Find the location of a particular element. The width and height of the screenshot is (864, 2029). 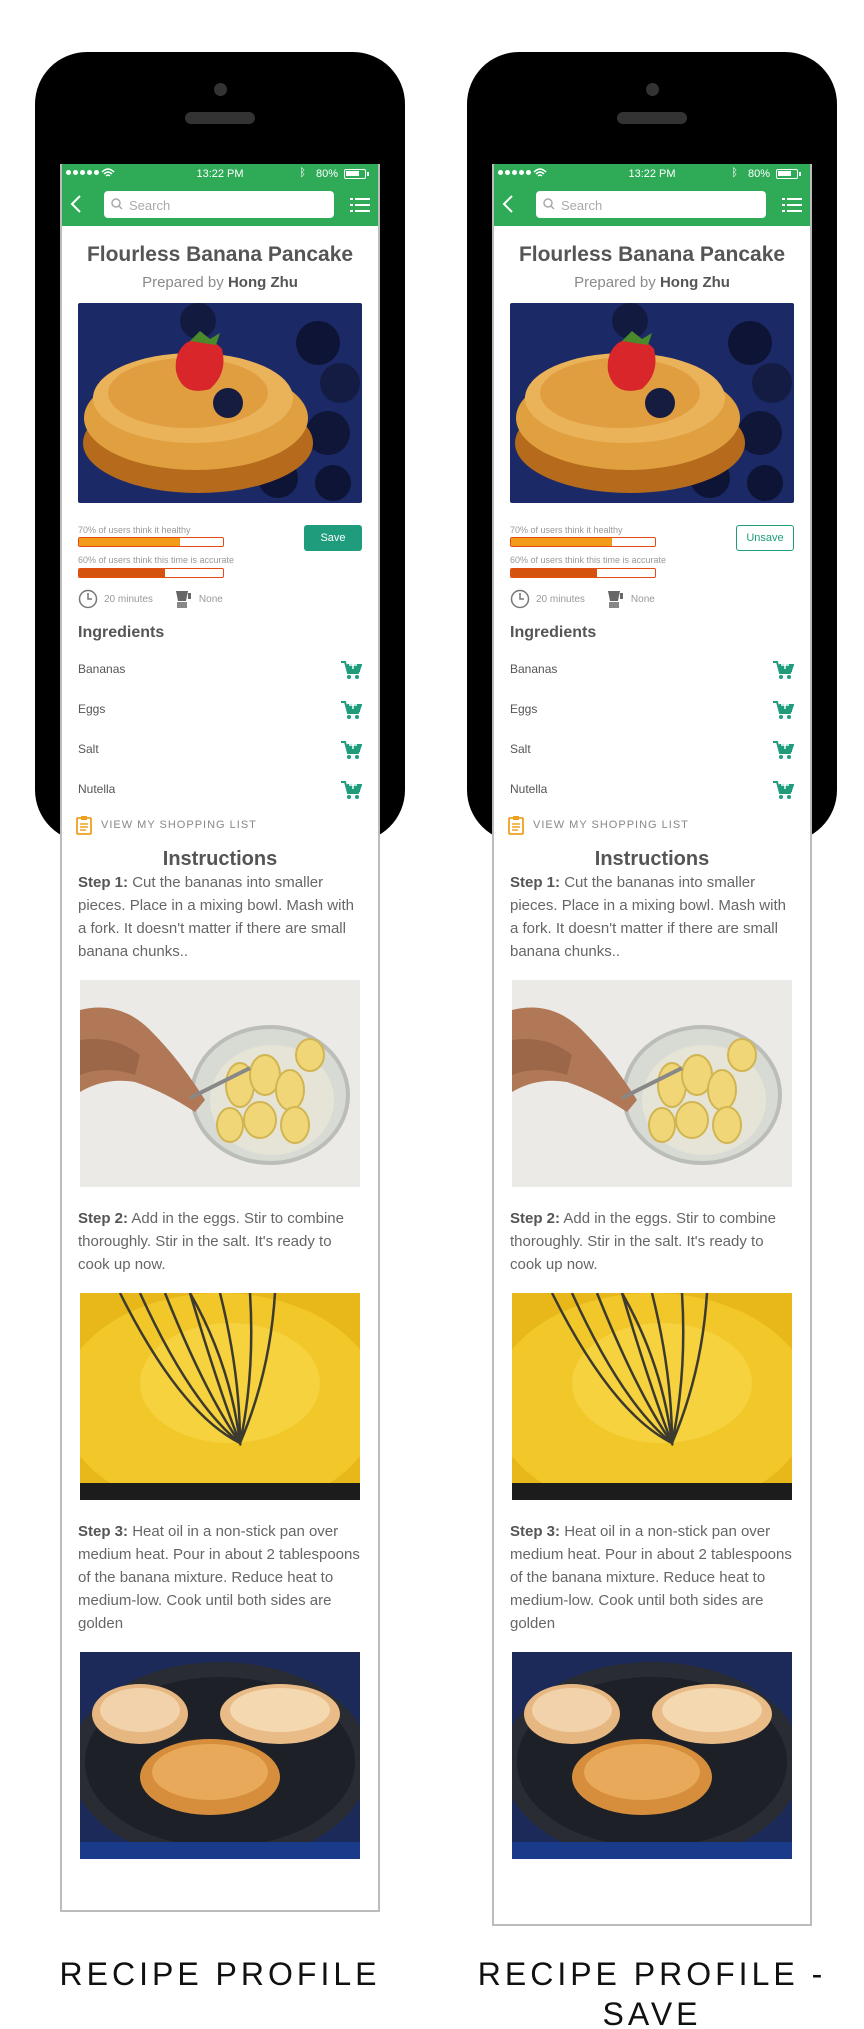

caption-recipe-profile-save: RECIPE PROFILE - SAVE is located at coordinates (652, 1991).